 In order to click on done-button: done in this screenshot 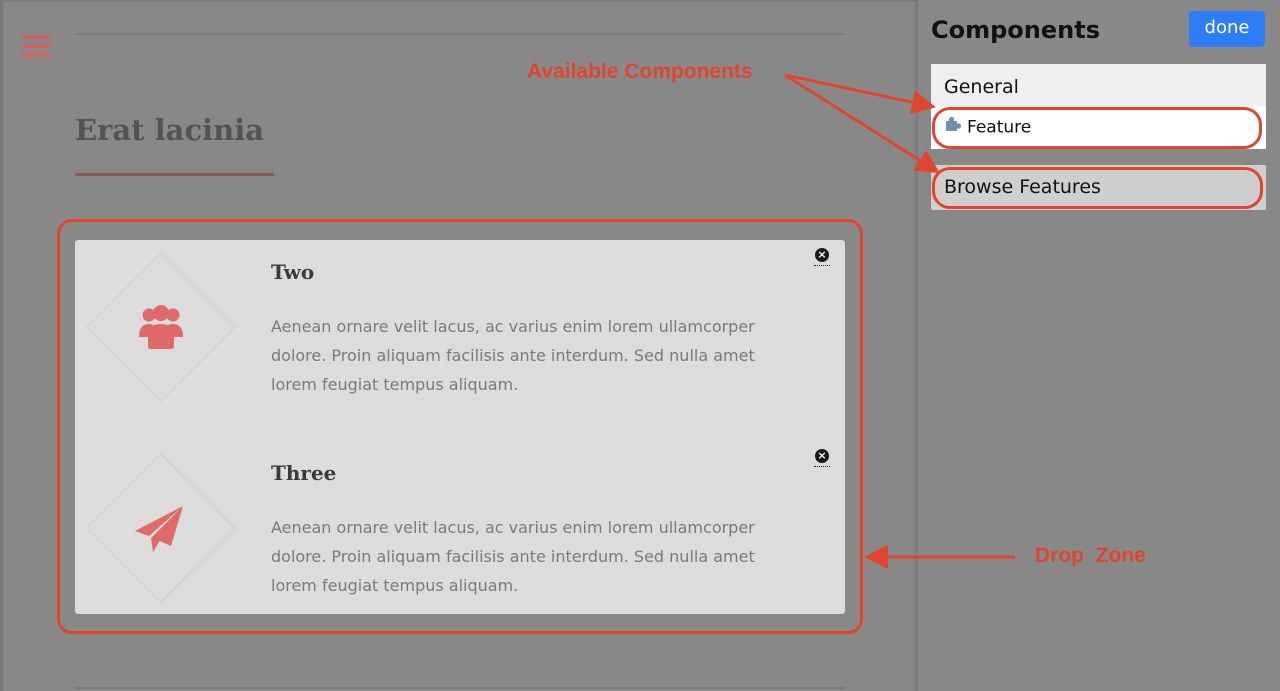, I will do `click(1227, 29)`.